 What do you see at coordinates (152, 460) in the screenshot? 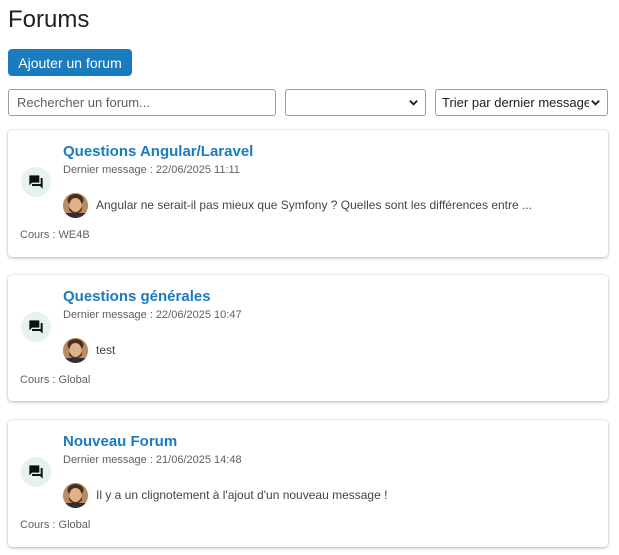
I see `last-message-date: Dernier message : 21/06/2025 14:48` at bounding box center [152, 460].